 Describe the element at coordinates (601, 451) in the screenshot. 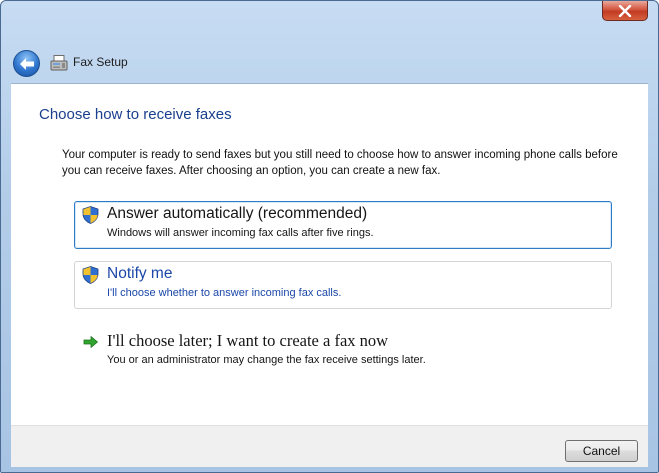

I see `cancel-button: Cancel` at that location.